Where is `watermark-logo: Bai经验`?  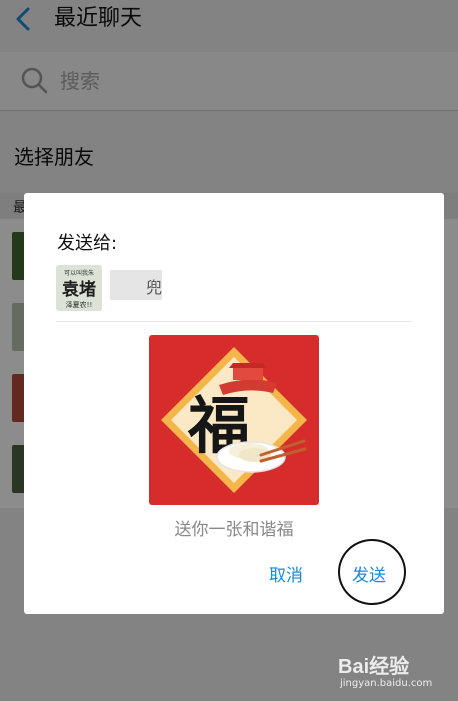 watermark-logo: Bai经验 is located at coordinates (374, 667).